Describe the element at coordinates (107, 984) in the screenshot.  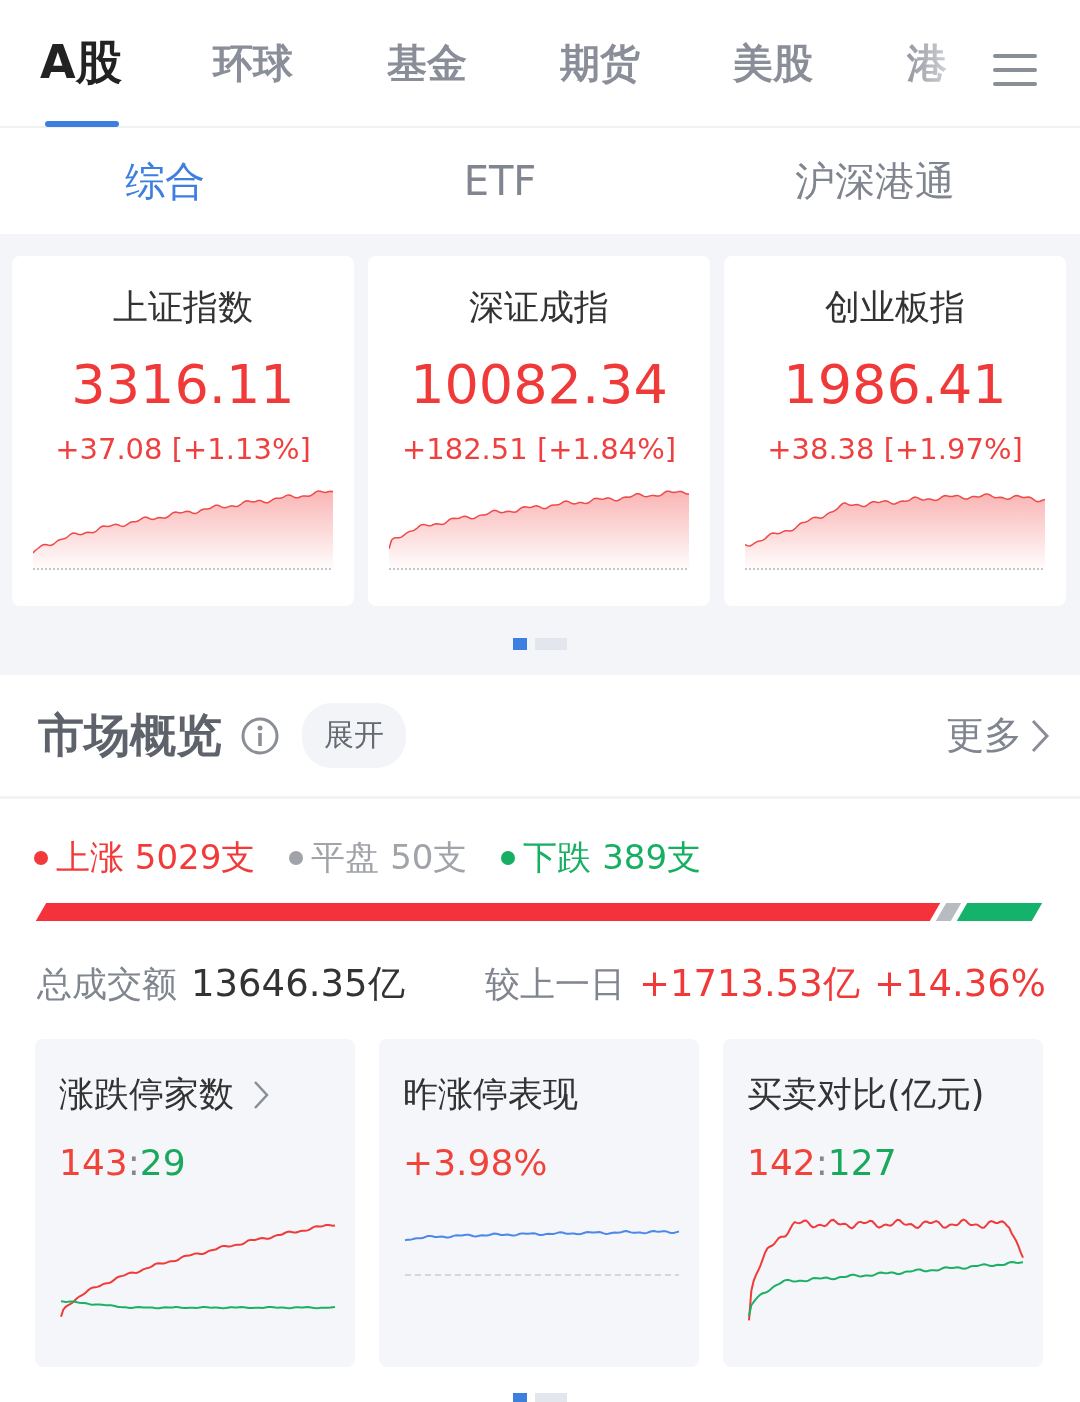
I see `turnover-label: 总成交额` at that location.